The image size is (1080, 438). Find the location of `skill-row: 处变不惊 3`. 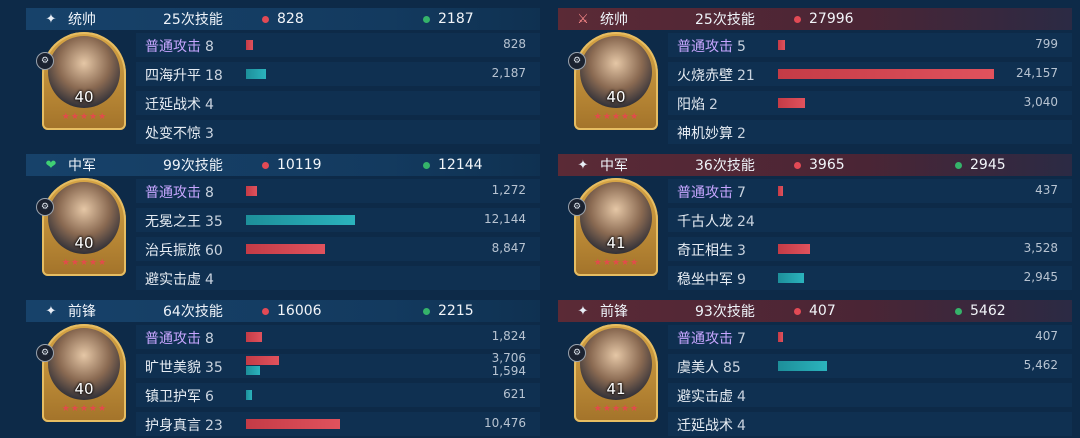

skill-row: 处变不惊 3 is located at coordinates (338, 132).